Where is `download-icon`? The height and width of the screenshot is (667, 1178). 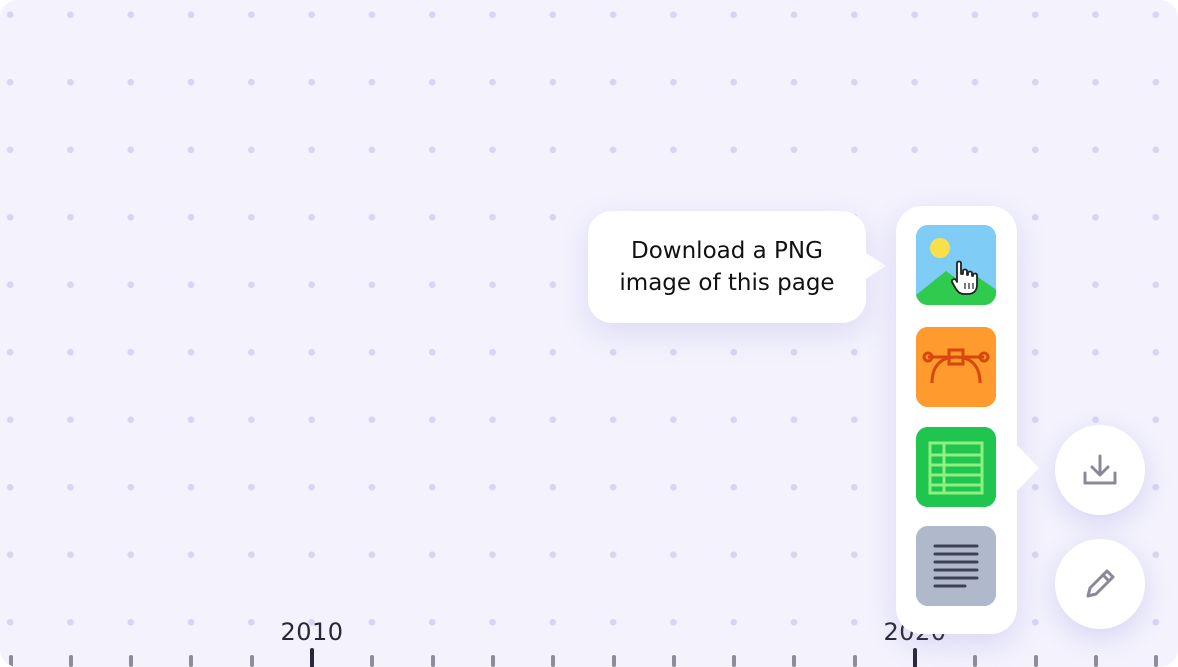 download-icon is located at coordinates (1100, 469).